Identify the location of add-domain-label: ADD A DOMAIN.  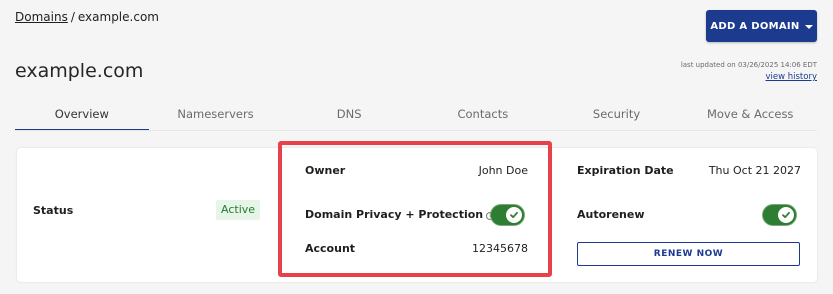
(755, 26).